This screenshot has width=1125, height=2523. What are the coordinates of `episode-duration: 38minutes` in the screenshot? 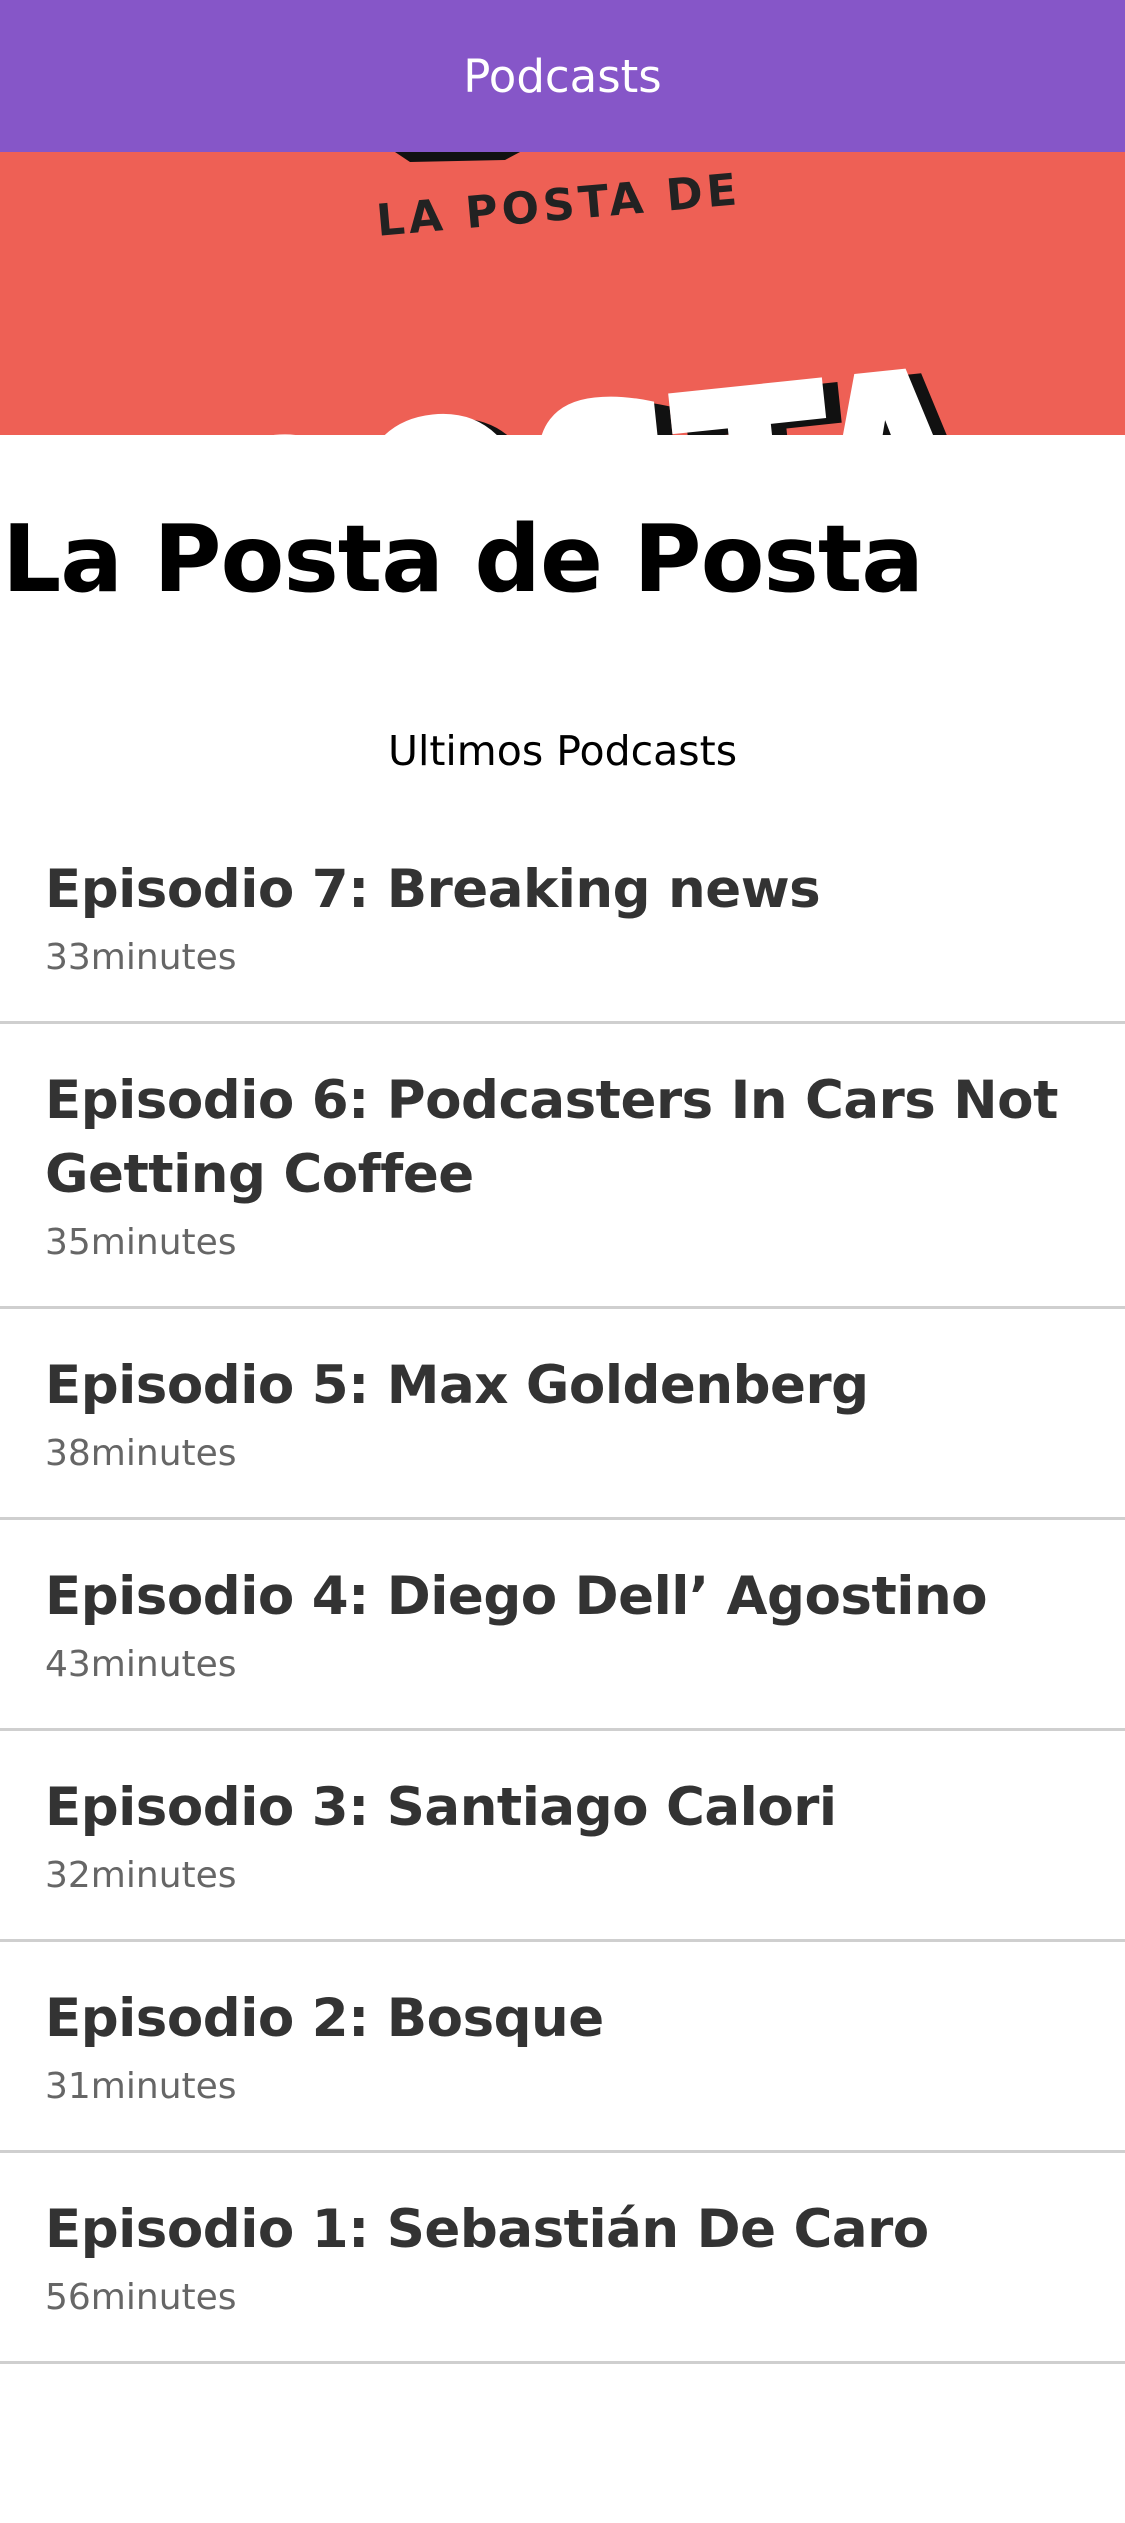 It's located at (141, 1453).